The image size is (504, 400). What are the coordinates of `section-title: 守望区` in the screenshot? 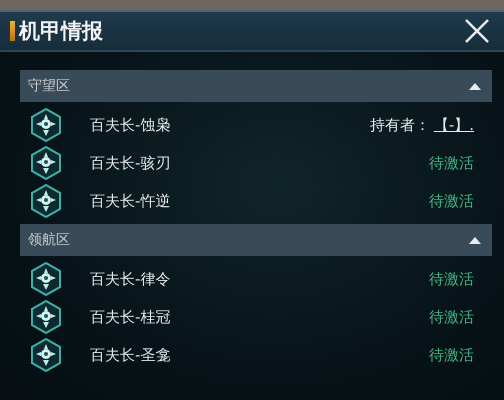 It's located at (49, 86).